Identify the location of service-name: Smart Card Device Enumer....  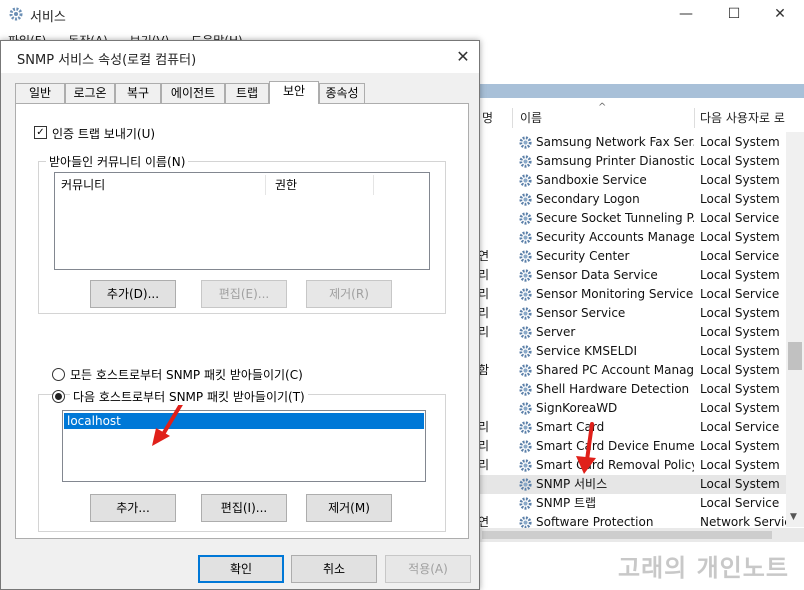
(615, 446).